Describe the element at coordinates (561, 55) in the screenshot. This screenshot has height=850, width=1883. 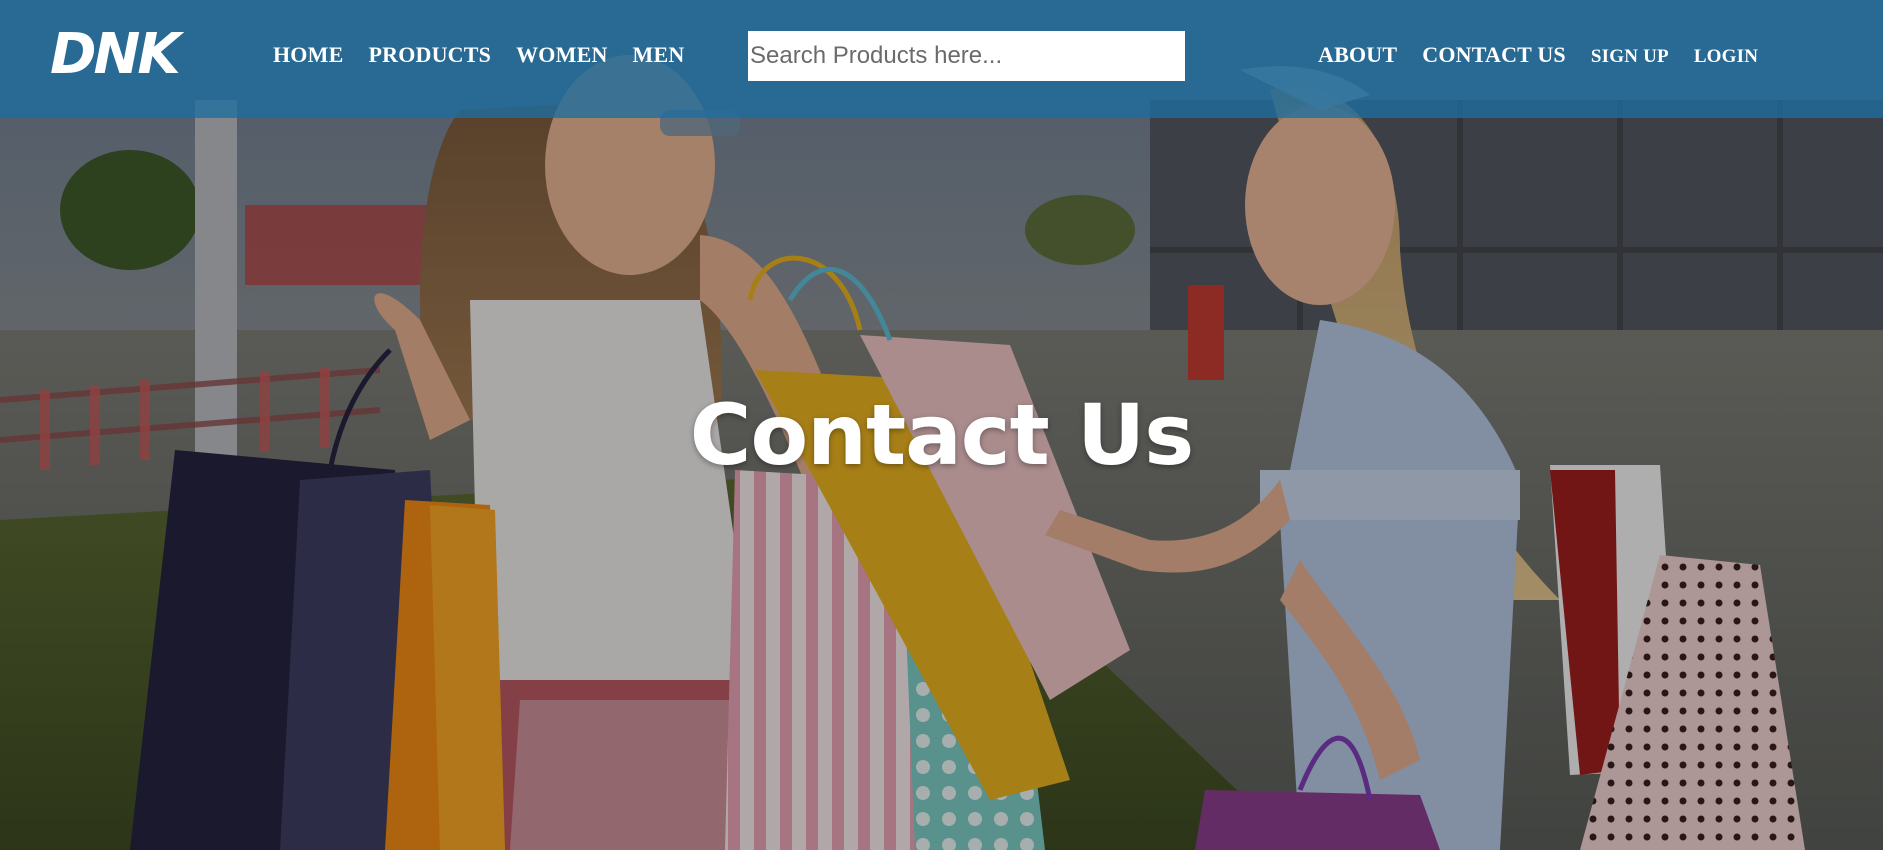
I see `nav-women-link: WOMEN` at that location.